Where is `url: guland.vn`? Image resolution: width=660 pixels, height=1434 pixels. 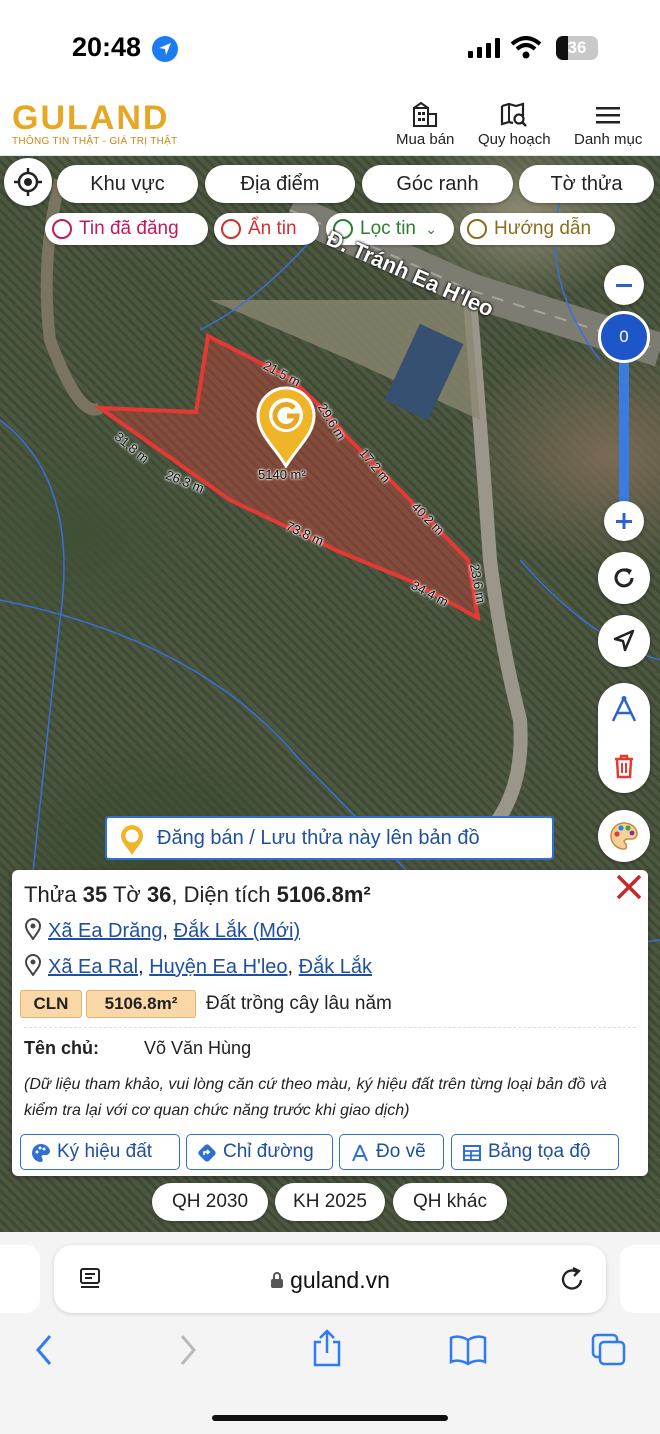 url: guland.vn is located at coordinates (340, 1280).